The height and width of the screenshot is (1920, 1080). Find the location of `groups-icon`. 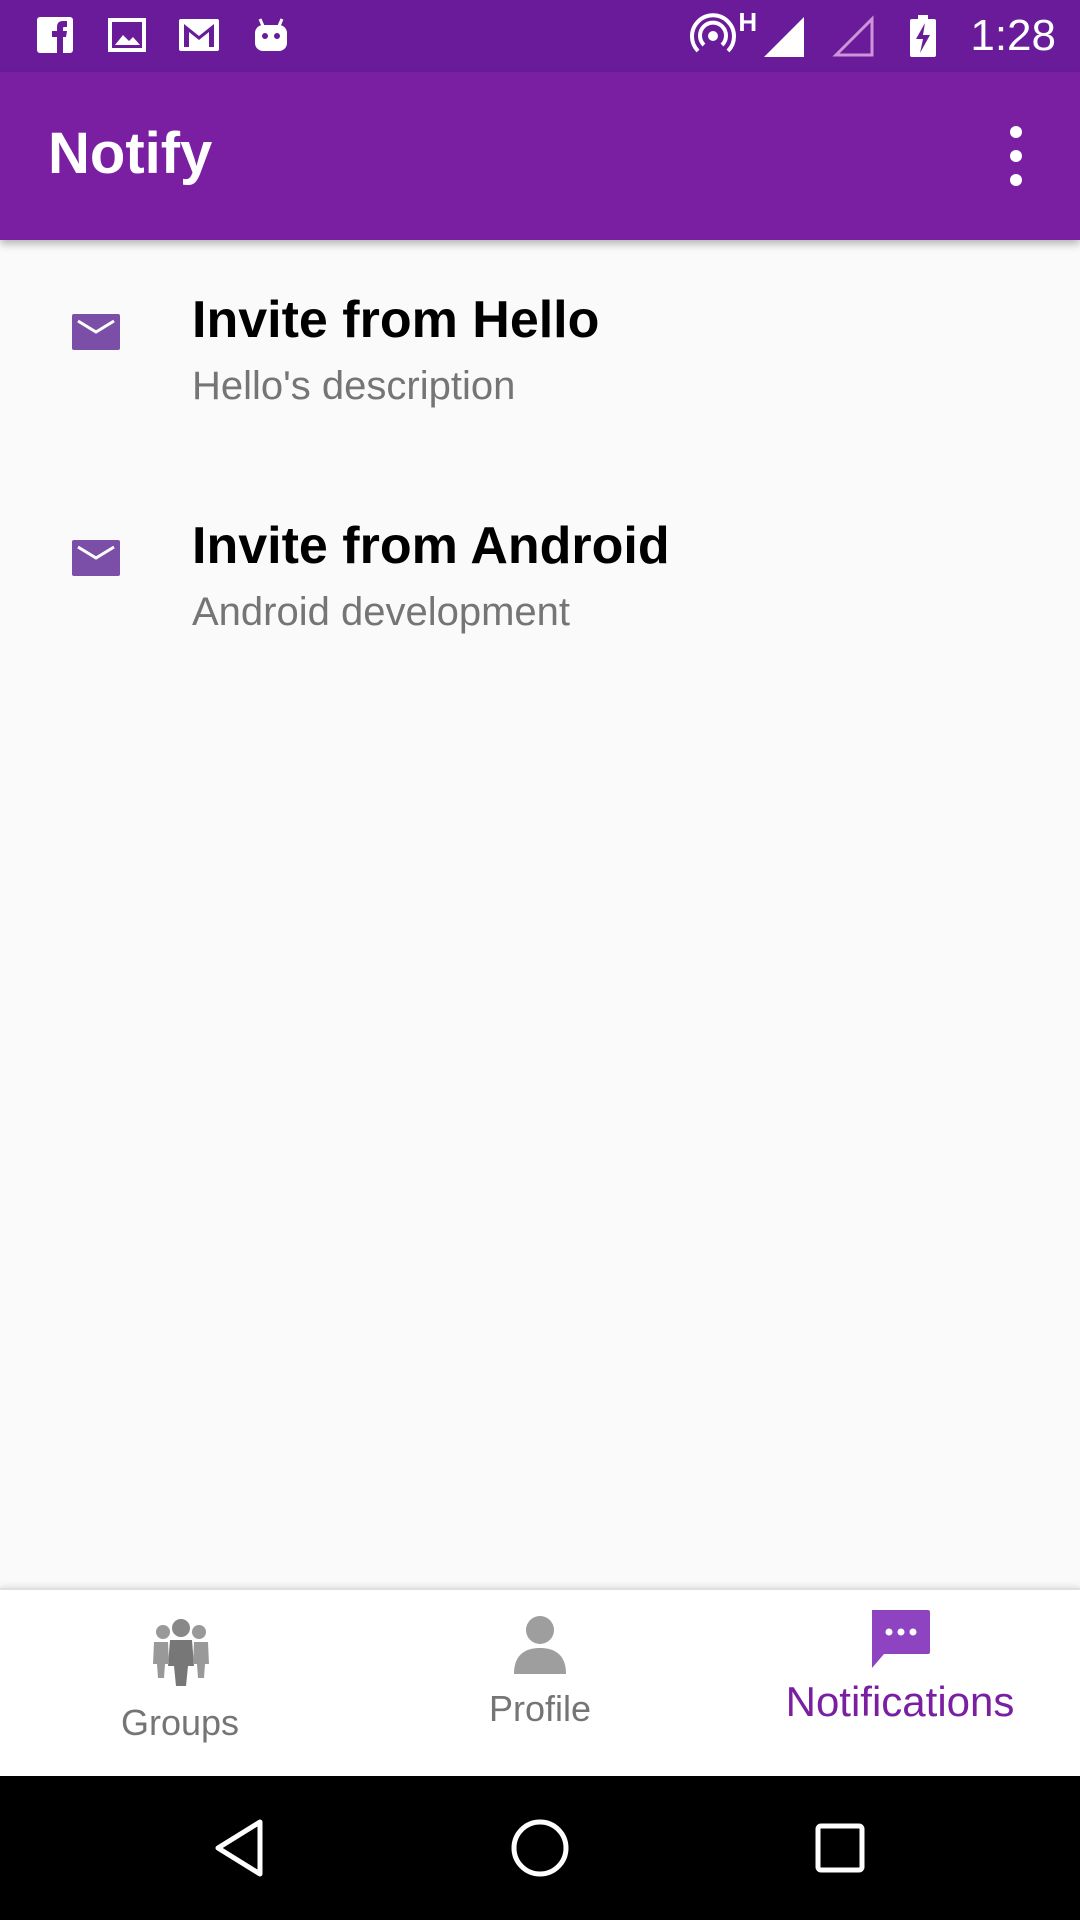

groups-icon is located at coordinates (181, 1651).